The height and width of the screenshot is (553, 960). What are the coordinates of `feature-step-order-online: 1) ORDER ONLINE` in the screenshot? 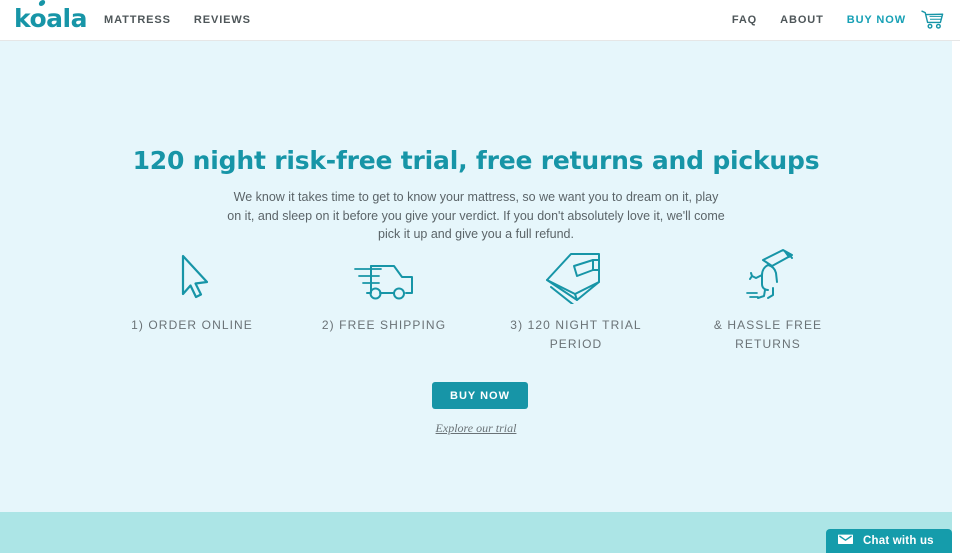 It's located at (192, 301).